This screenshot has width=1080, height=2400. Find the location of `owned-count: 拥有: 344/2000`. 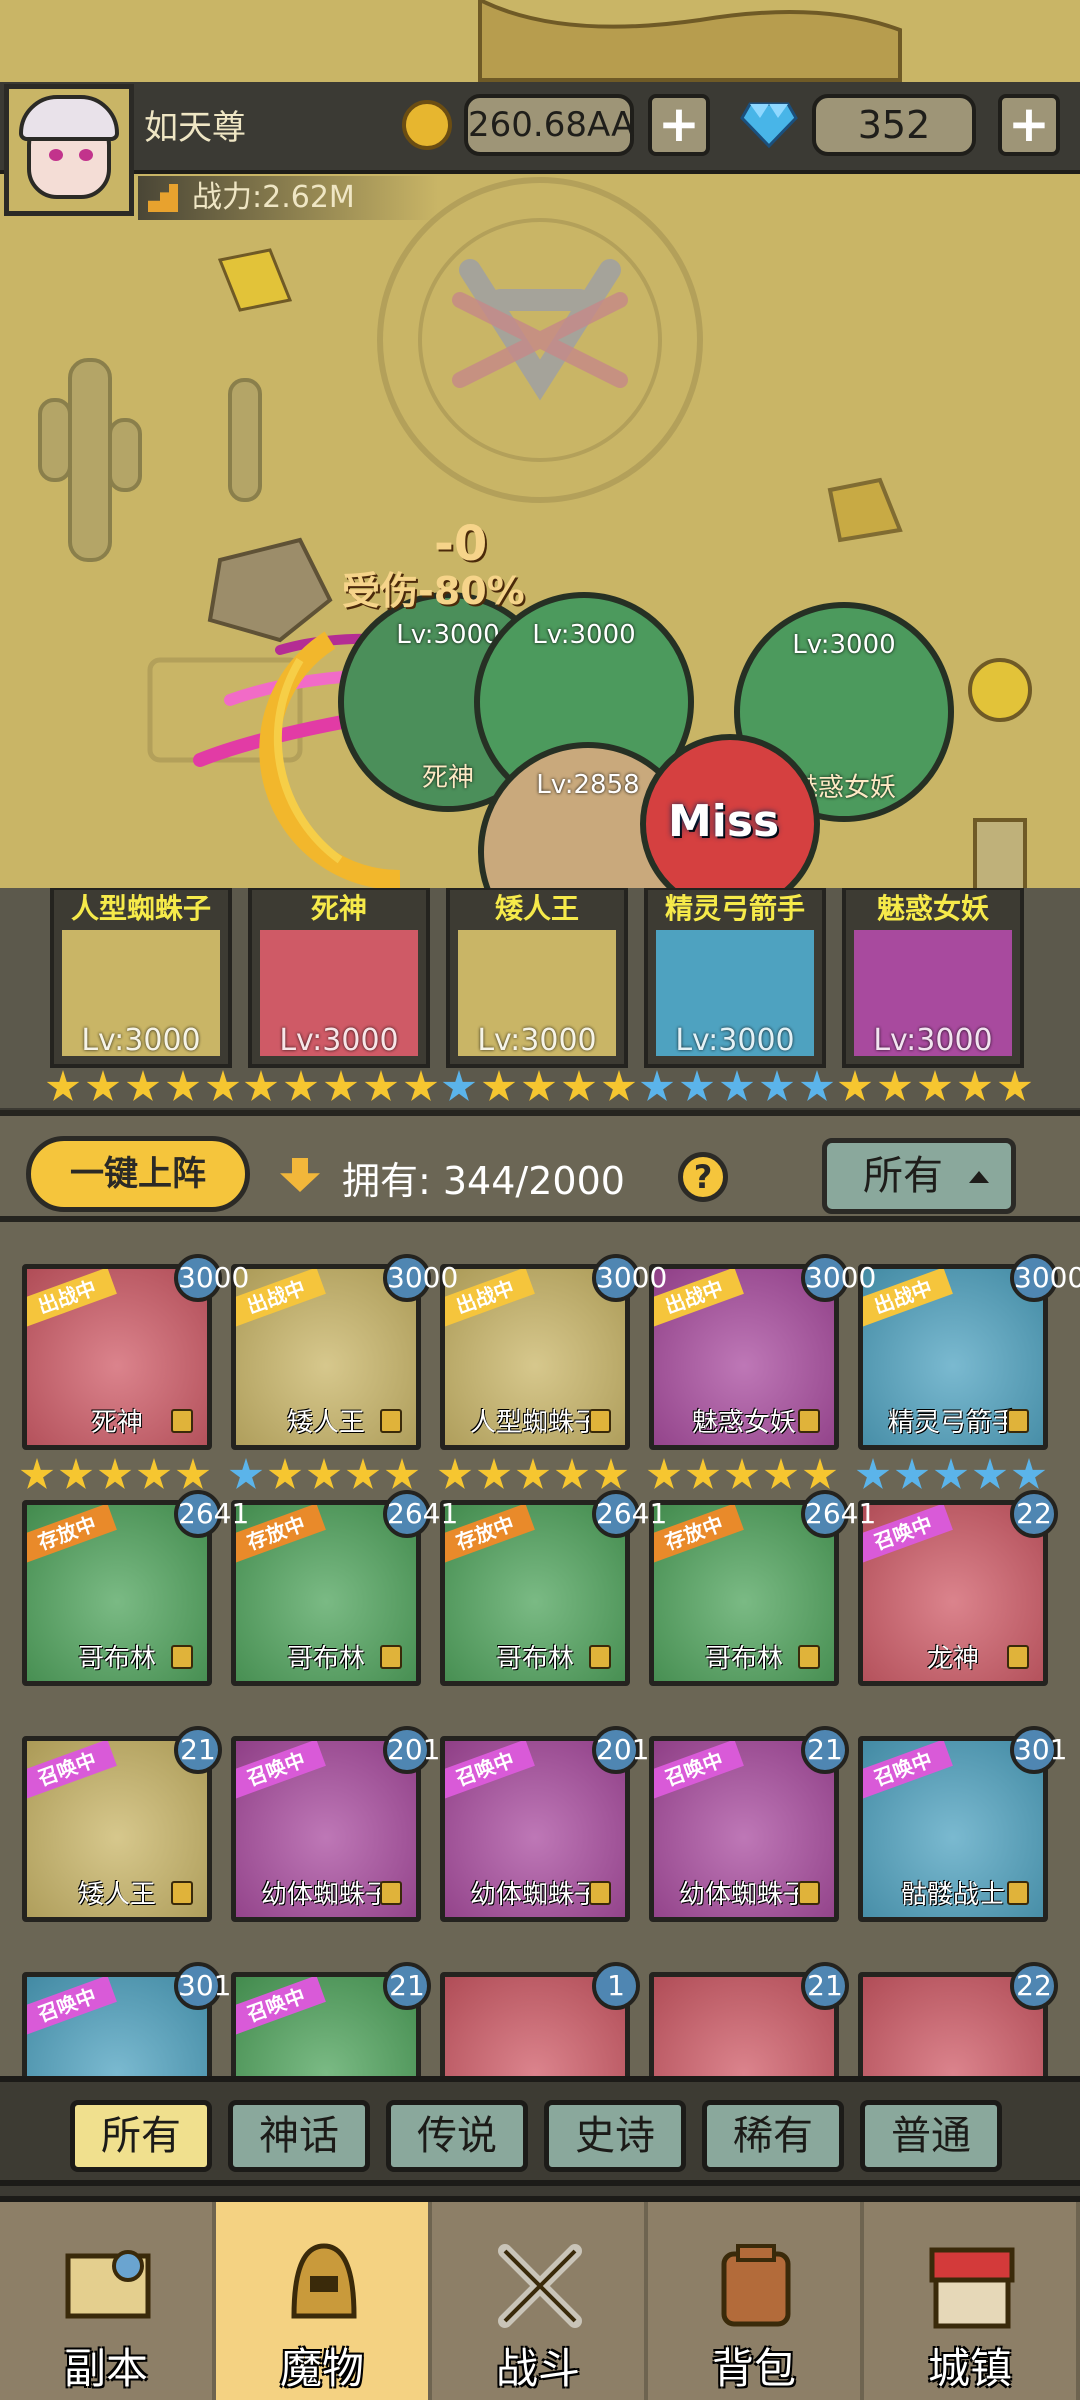

owned-count: 拥有: 344/2000 is located at coordinates (483, 1181).